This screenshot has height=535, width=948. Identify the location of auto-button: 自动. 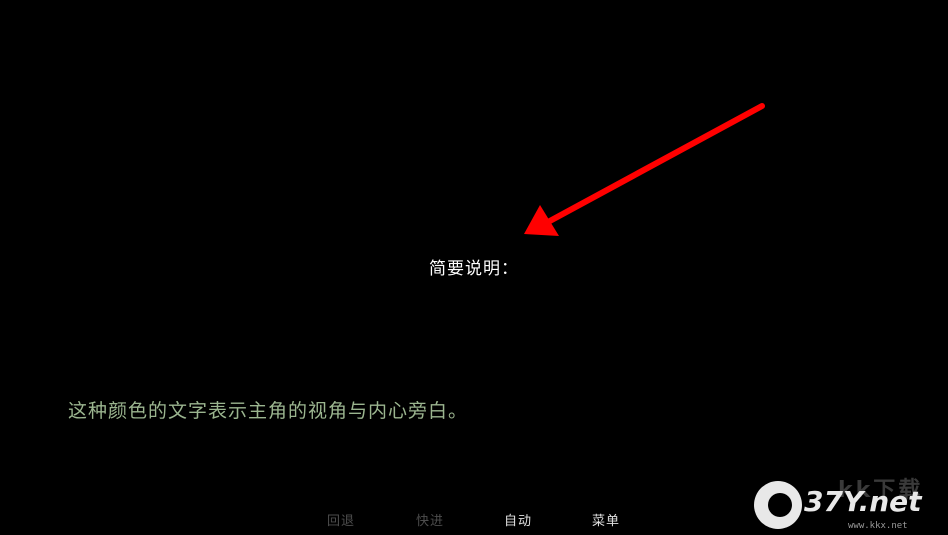
(518, 522).